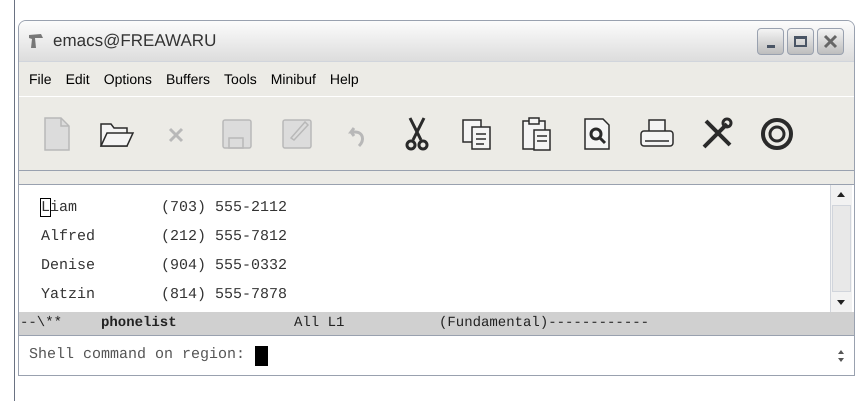 Image resolution: width=855 pixels, height=401 pixels. I want to click on mode-line-dashes: ------------, so click(599, 323).